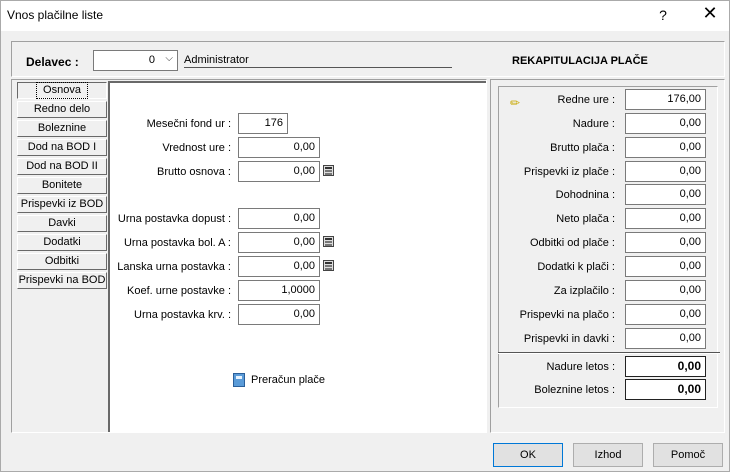  Describe the element at coordinates (572, 243) in the screenshot. I see `odbitki-od-place-label: Odbitki od plače :` at that location.